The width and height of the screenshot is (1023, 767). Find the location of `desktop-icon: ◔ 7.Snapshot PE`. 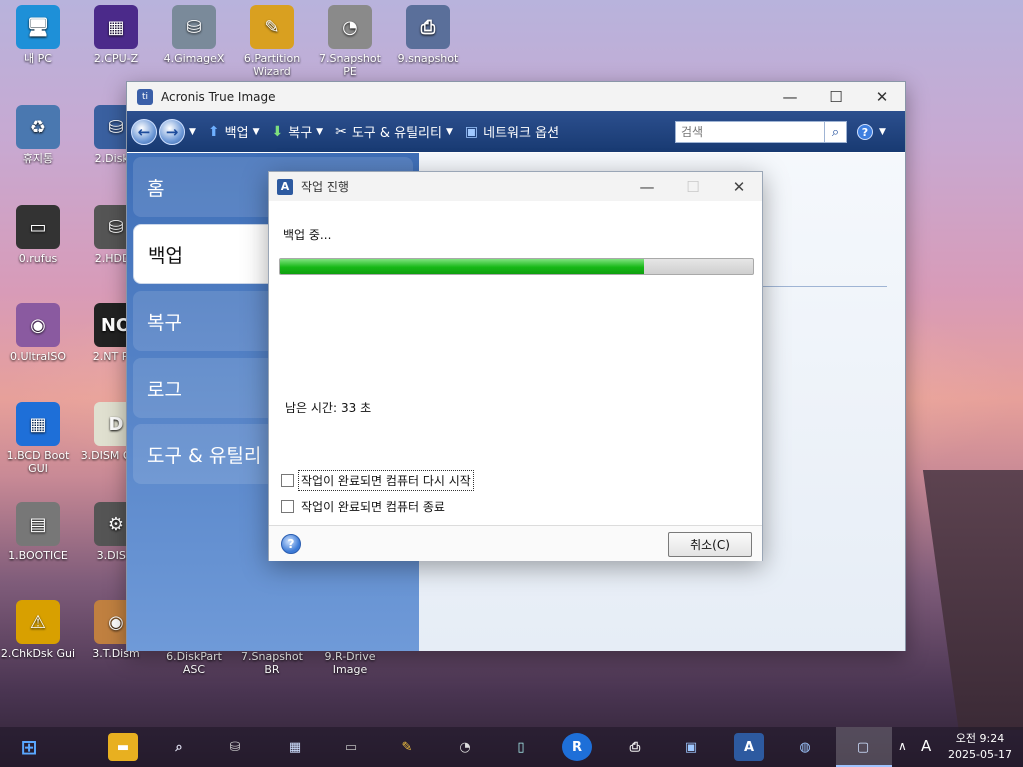

desktop-icon: ◔ 7.Snapshot PE is located at coordinates (350, 41).